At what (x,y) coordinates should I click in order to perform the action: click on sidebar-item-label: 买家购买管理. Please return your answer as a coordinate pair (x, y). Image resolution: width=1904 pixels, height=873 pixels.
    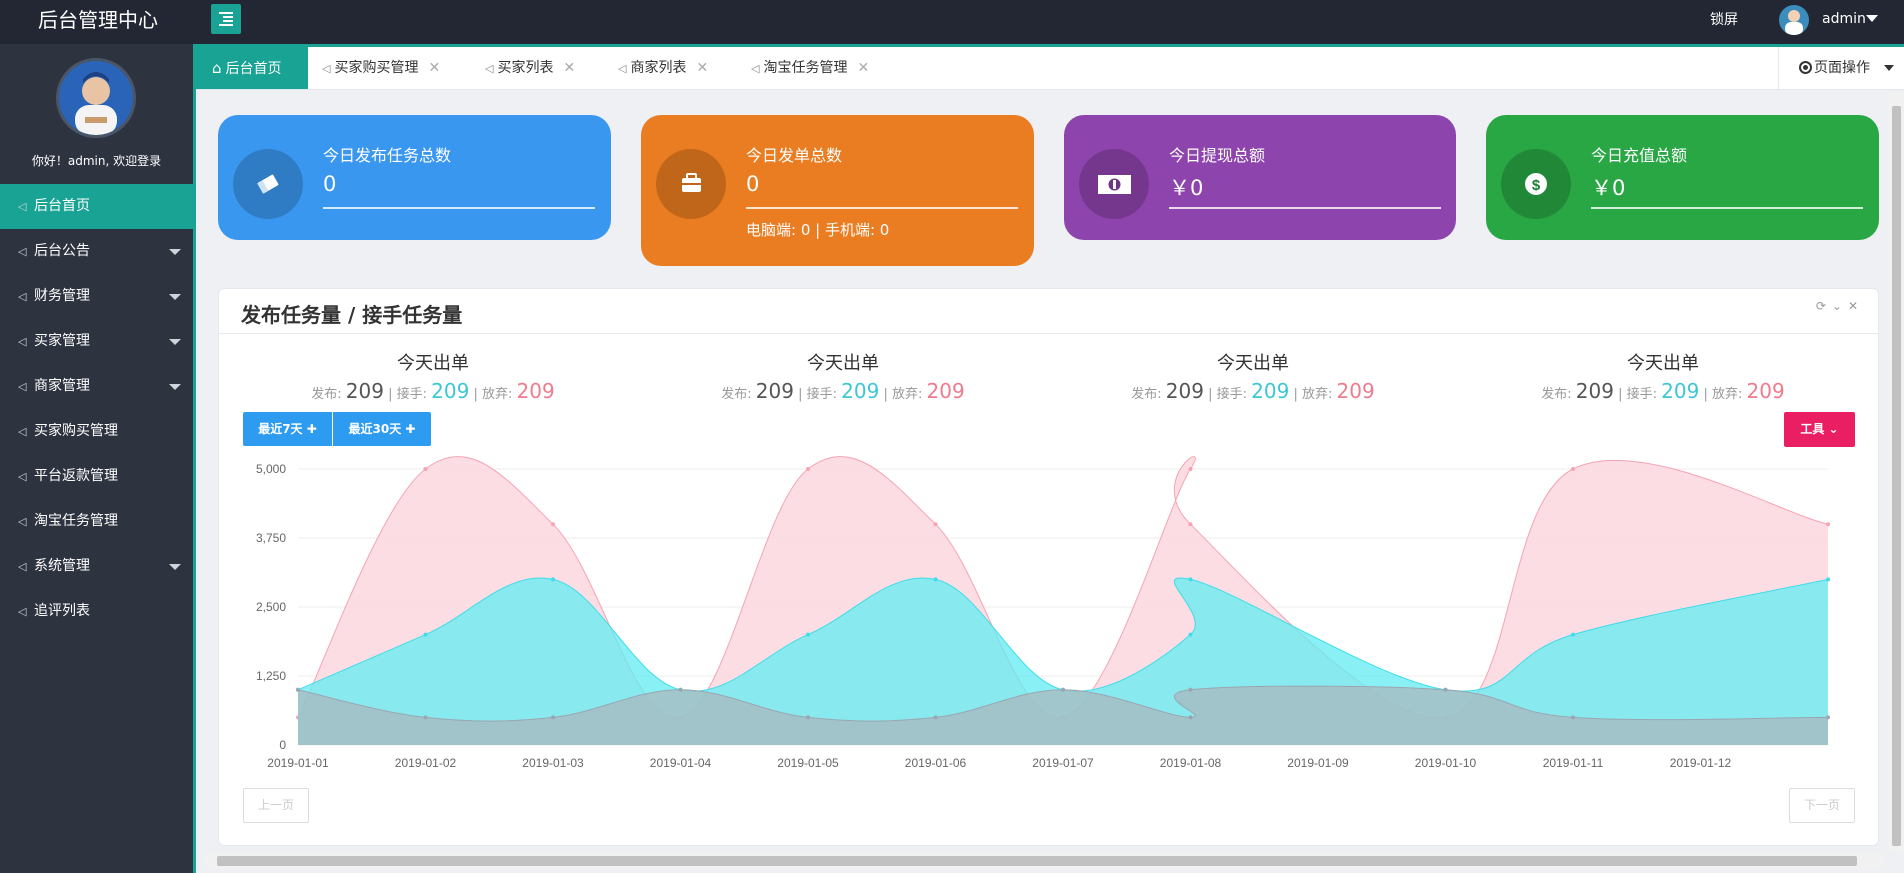
    Looking at the image, I should click on (76, 431).